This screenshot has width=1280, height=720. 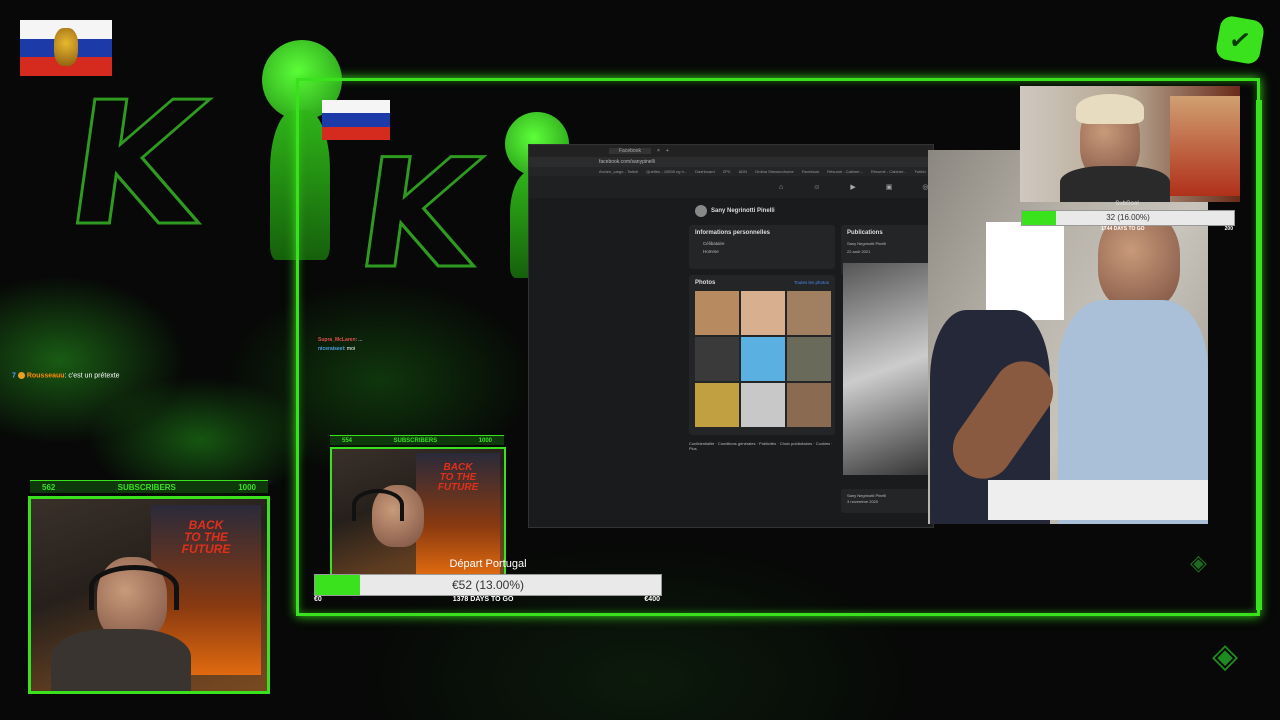 What do you see at coordinates (667, 151) in the screenshot?
I see `new-tab-icon: +` at bounding box center [667, 151].